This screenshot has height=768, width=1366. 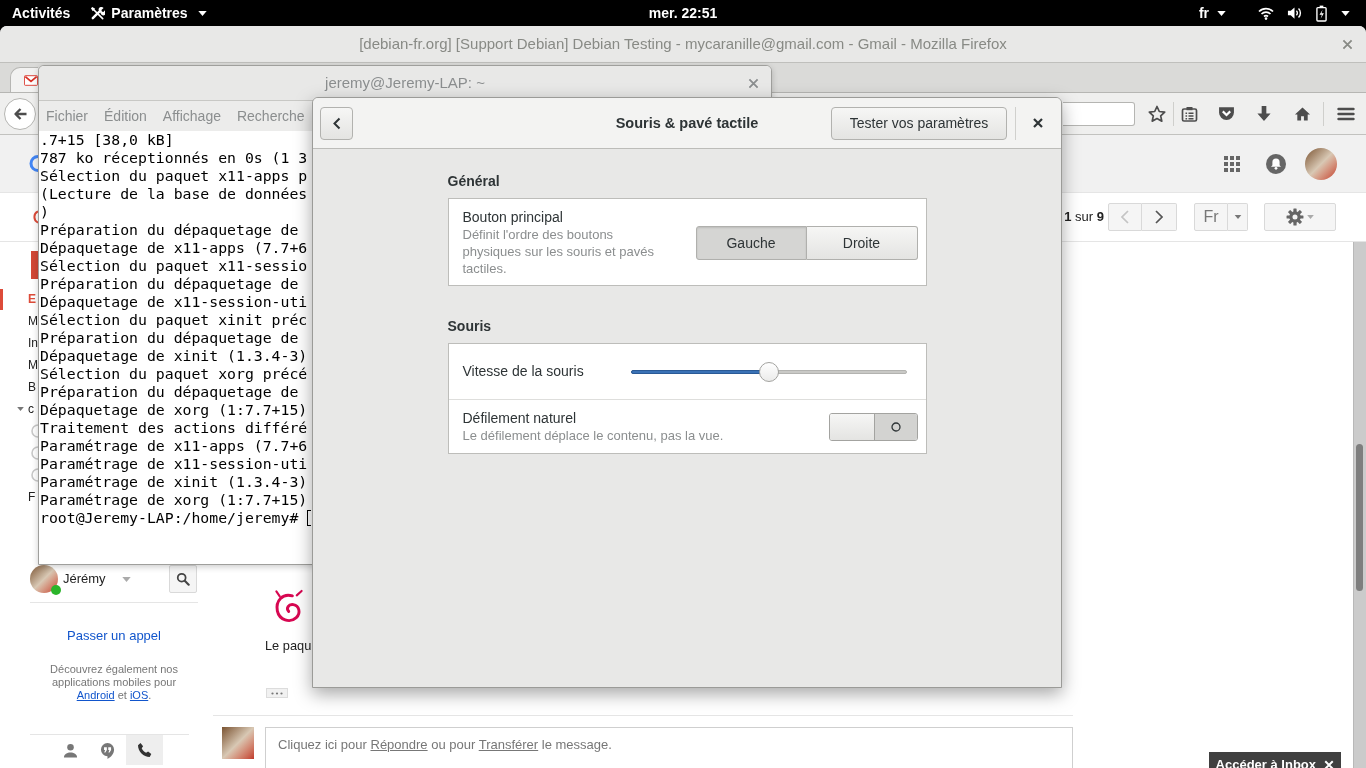 What do you see at coordinates (148, 13) in the screenshot?
I see `app-menu-button: Paramètres` at bounding box center [148, 13].